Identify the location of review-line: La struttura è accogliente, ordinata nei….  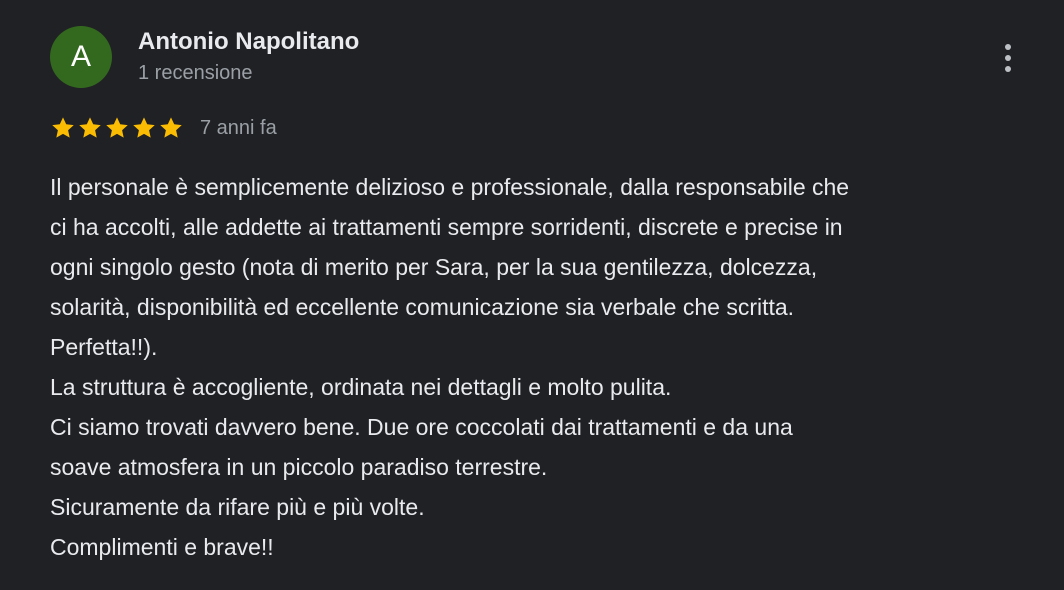
(361, 387).